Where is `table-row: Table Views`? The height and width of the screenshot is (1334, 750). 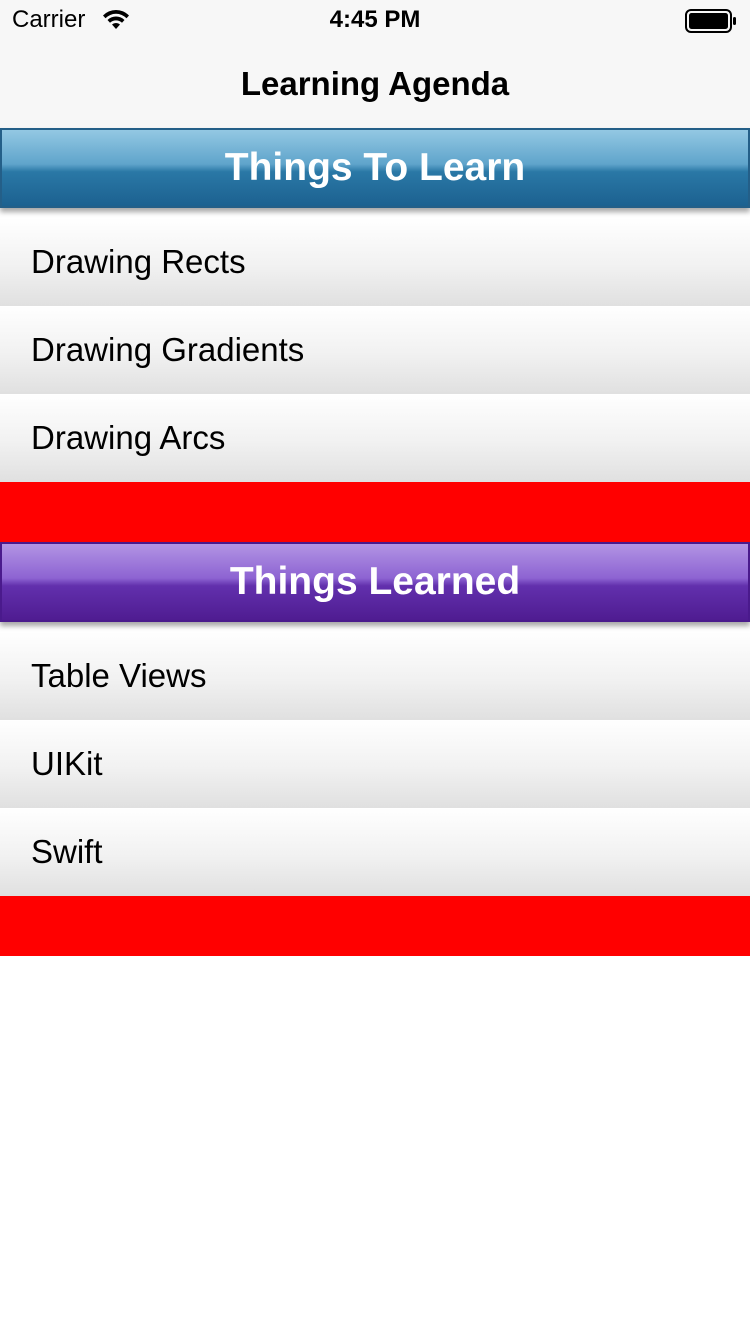 table-row: Table Views is located at coordinates (375, 676).